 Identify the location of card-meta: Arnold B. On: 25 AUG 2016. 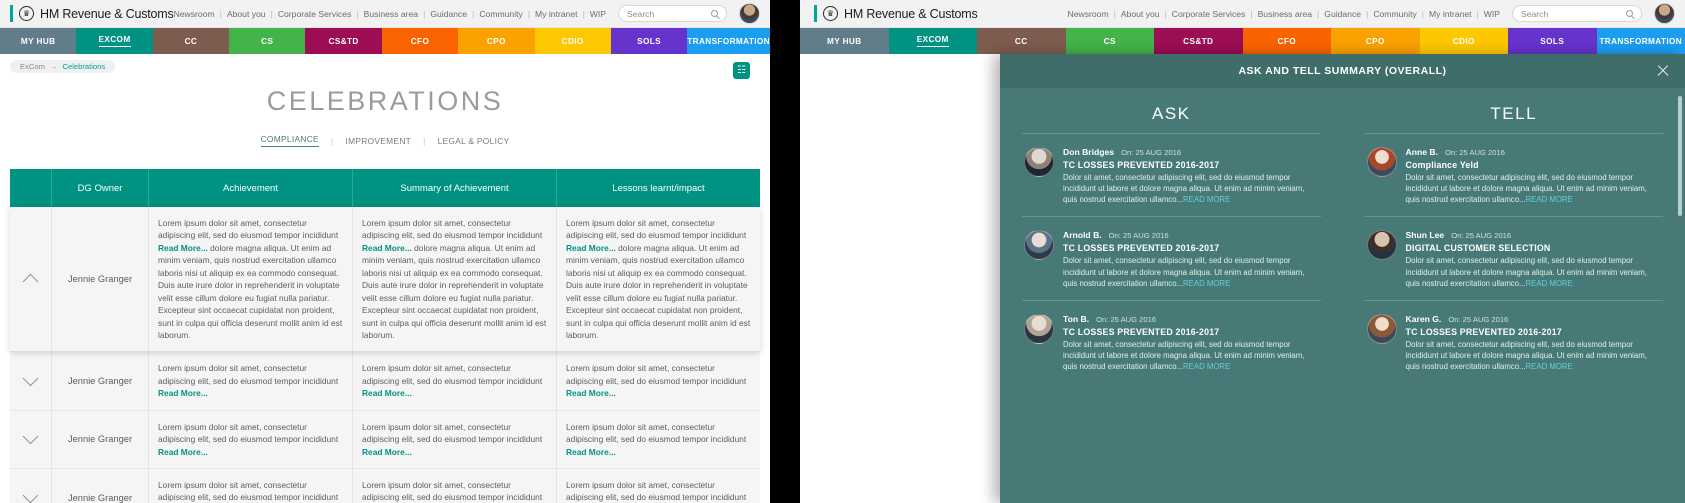
(1191, 235).